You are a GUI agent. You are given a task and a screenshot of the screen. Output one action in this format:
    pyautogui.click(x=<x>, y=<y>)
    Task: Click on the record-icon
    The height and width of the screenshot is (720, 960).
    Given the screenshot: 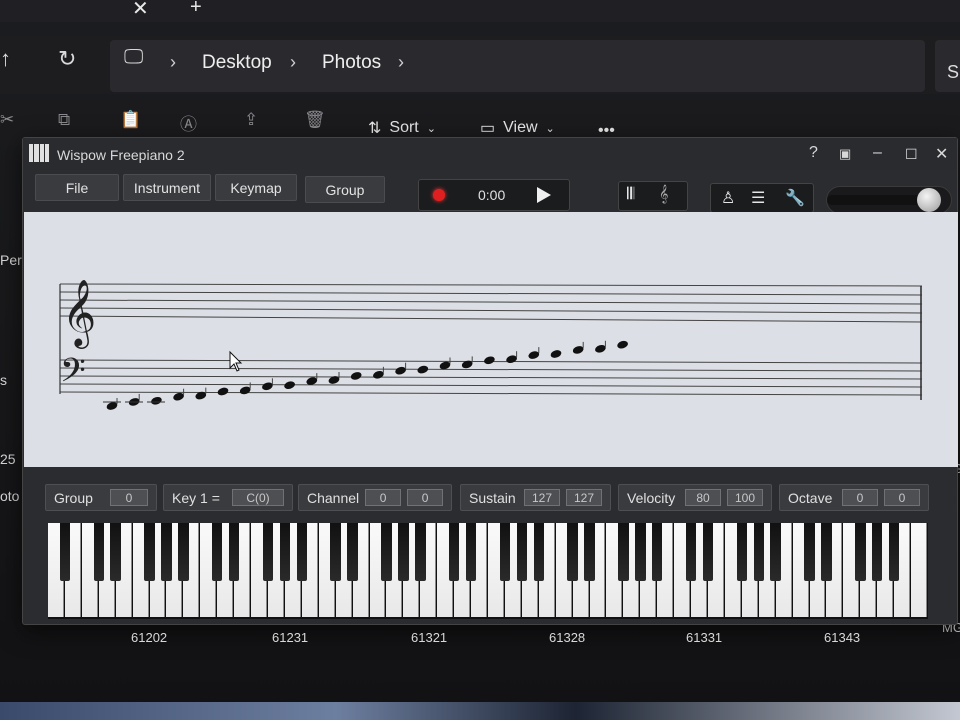 What is the action you would take?
    pyautogui.click(x=439, y=195)
    